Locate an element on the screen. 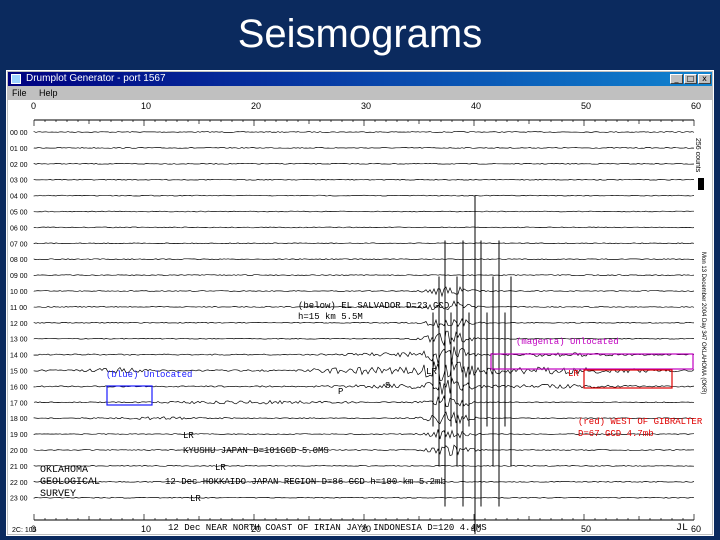 The width and height of the screenshot is (720, 540). x-tick-label-top: 0 is located at coordinates (33, 106).